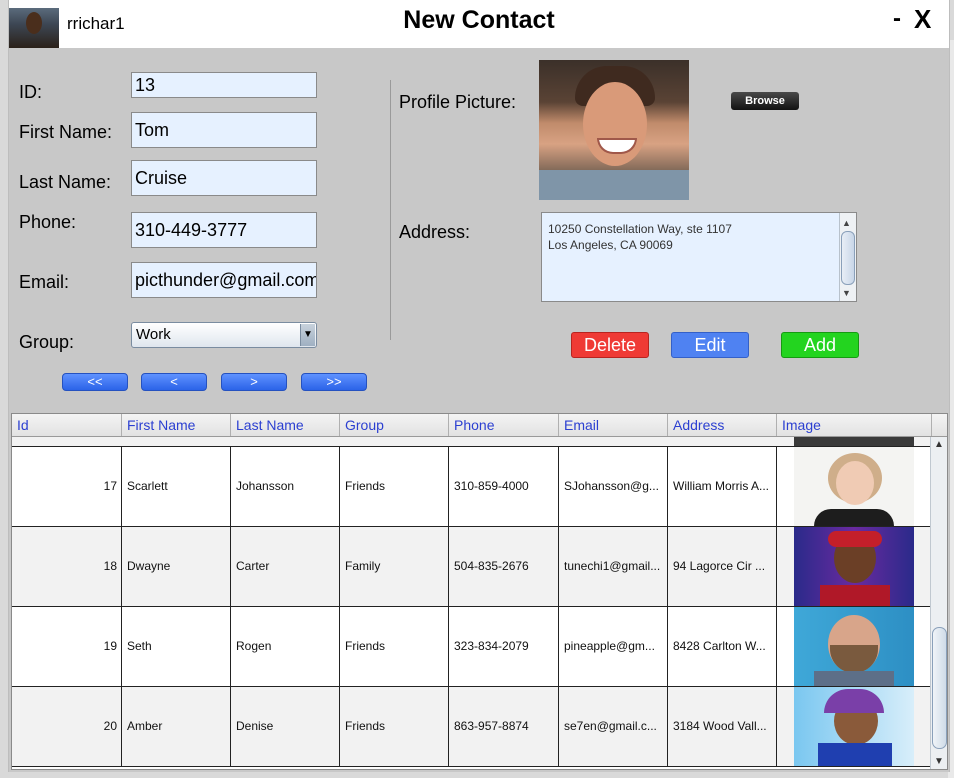 This screenshot has height=778, width=954. I want to click on table-scrollbar: ▲ ▼, so click(938, 603).